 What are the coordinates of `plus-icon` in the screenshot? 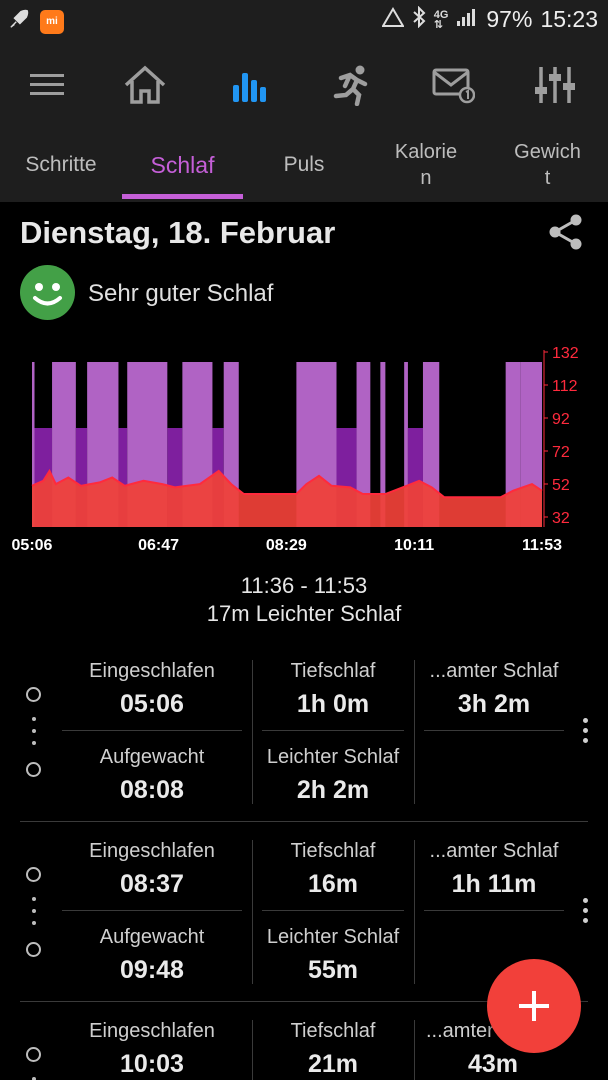 It's located at (534, 1006).